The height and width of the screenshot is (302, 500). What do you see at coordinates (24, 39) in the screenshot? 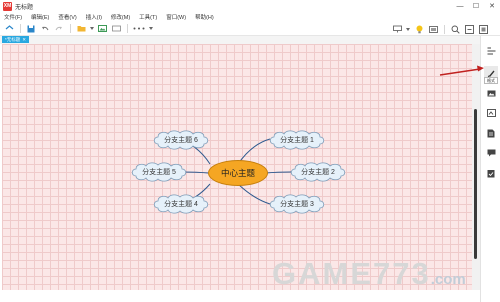
I see `tab-close-icon: ✕` at bounding box center [24, 39].